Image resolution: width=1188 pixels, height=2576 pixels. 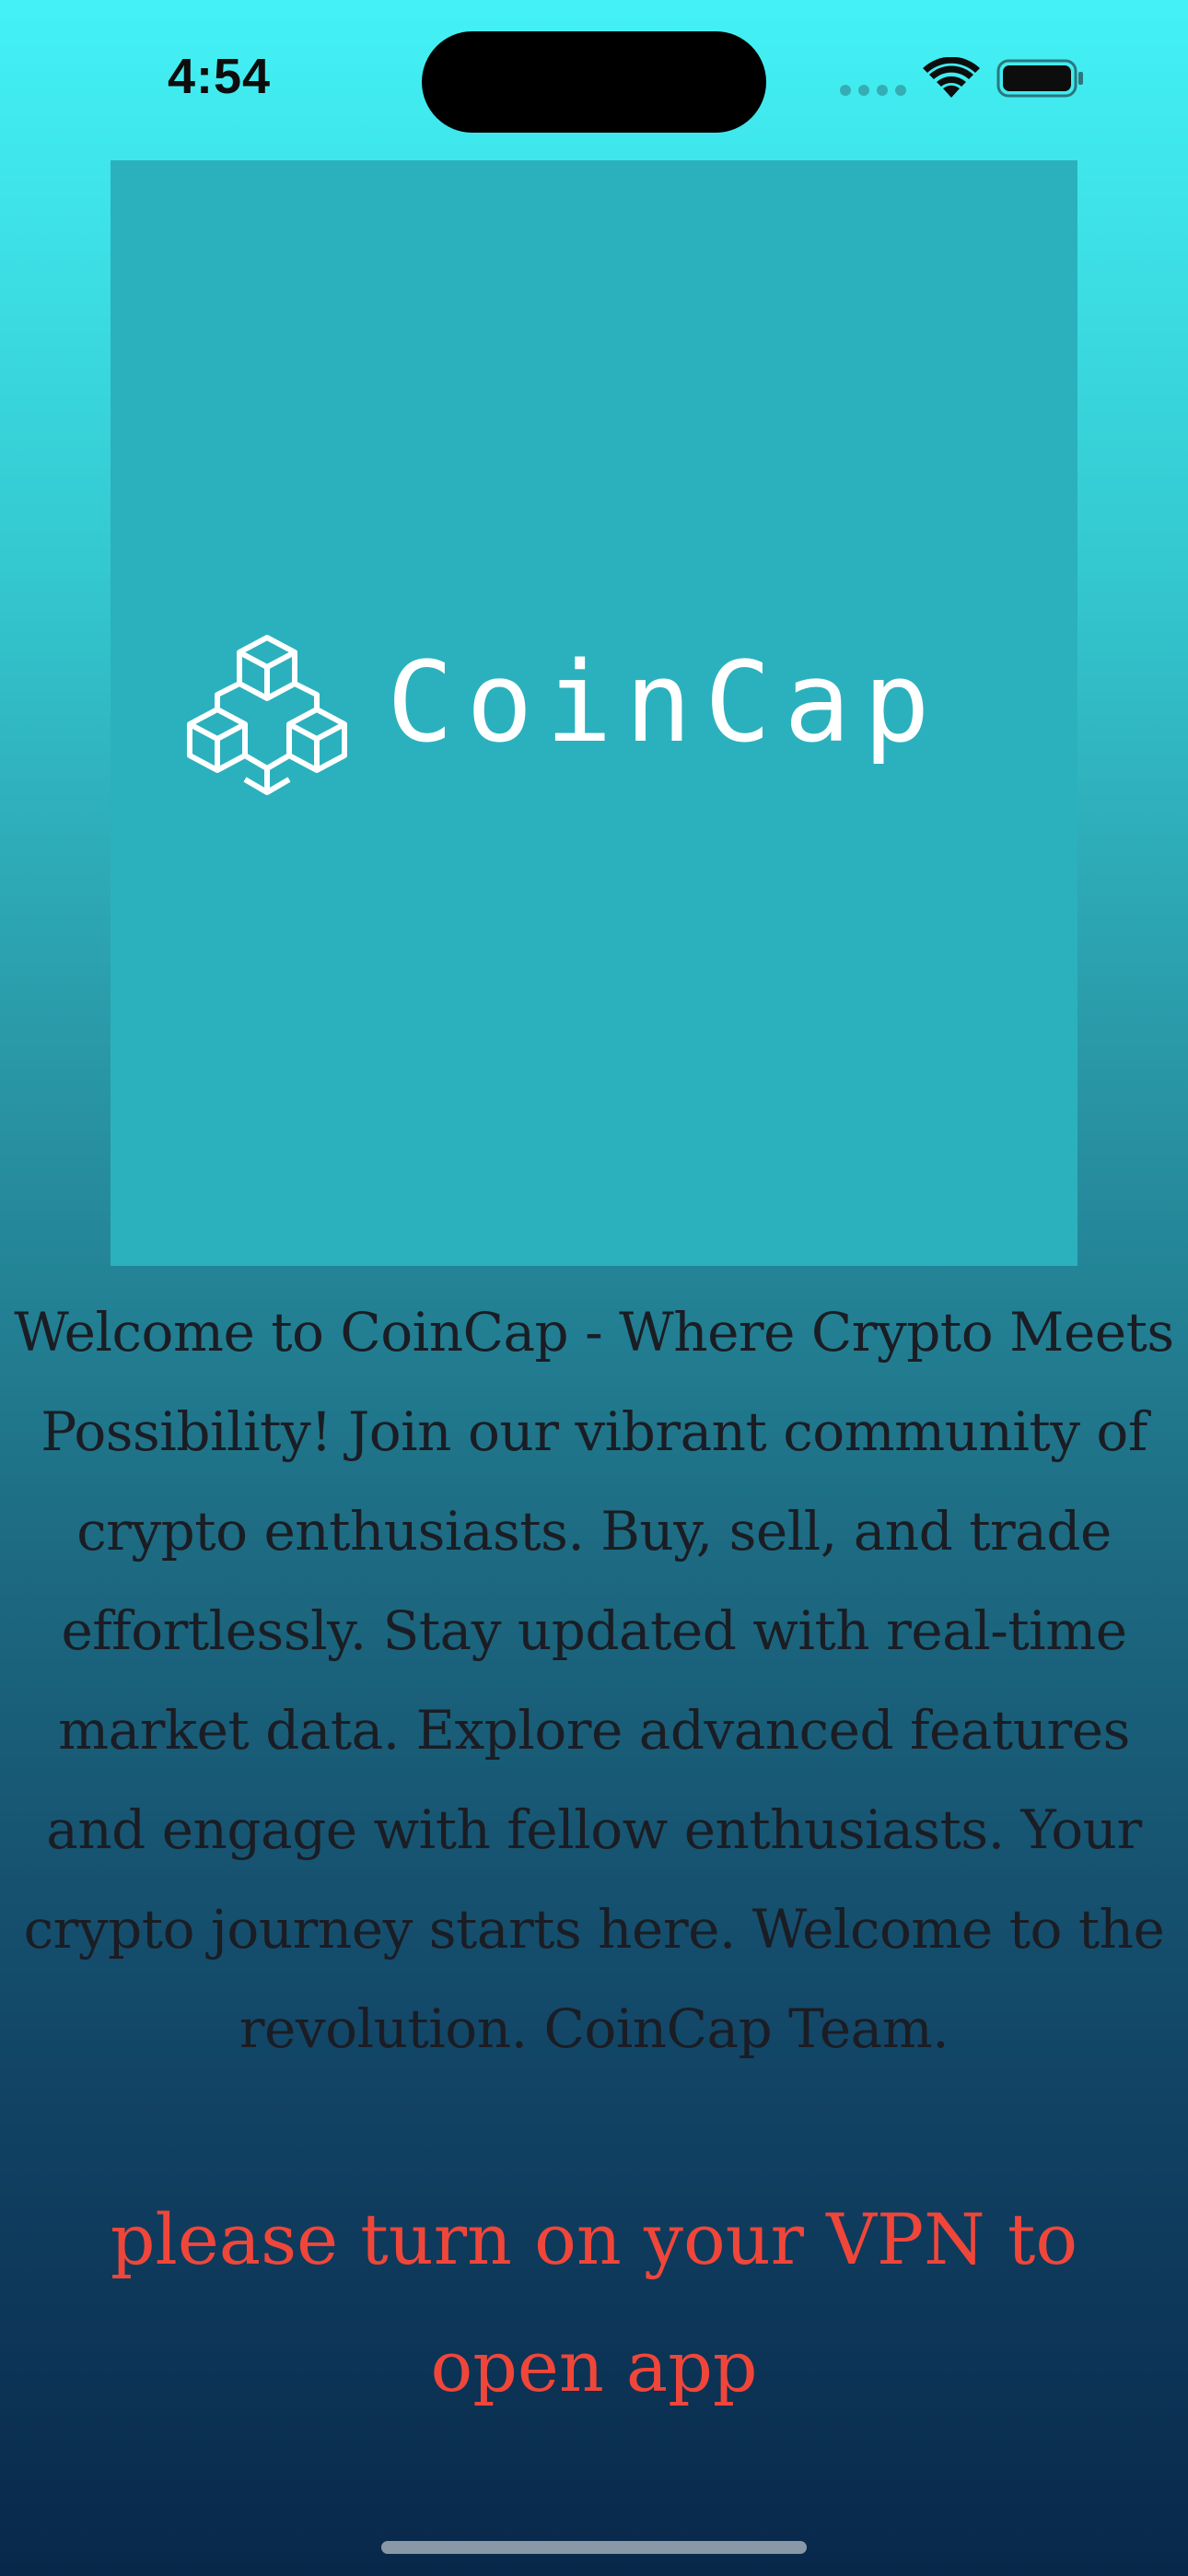 I want to click on wifi-icon, so click(x=951, y=77).